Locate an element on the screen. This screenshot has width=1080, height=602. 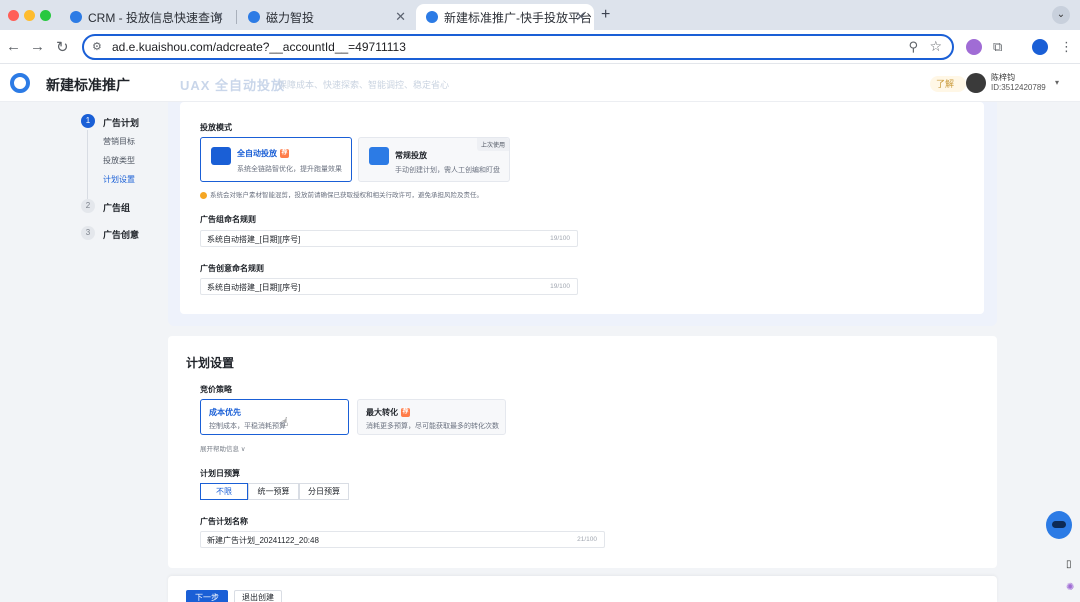
new-tab-icon: + is located at coordinates (605, 15).